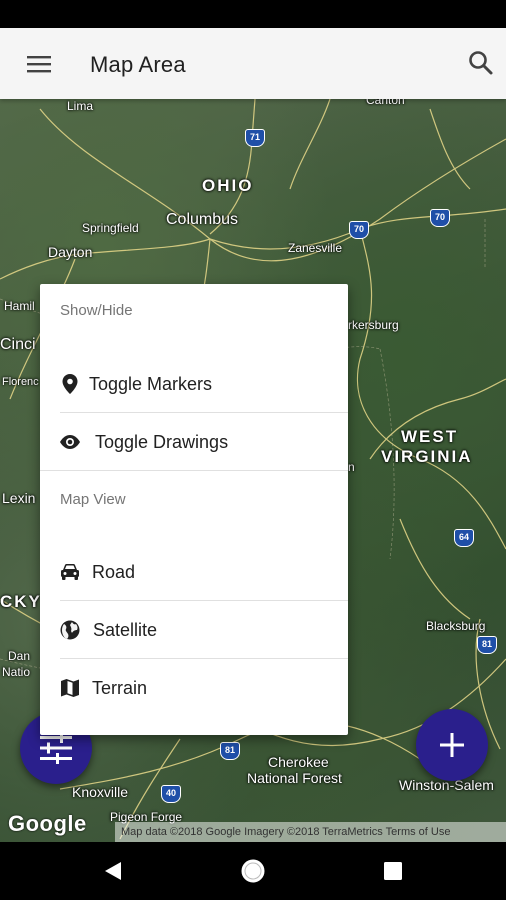  Describe the element at coordinates (21, 601) in the screenshot. I see `map-label-kentucky: CKY` at that location.